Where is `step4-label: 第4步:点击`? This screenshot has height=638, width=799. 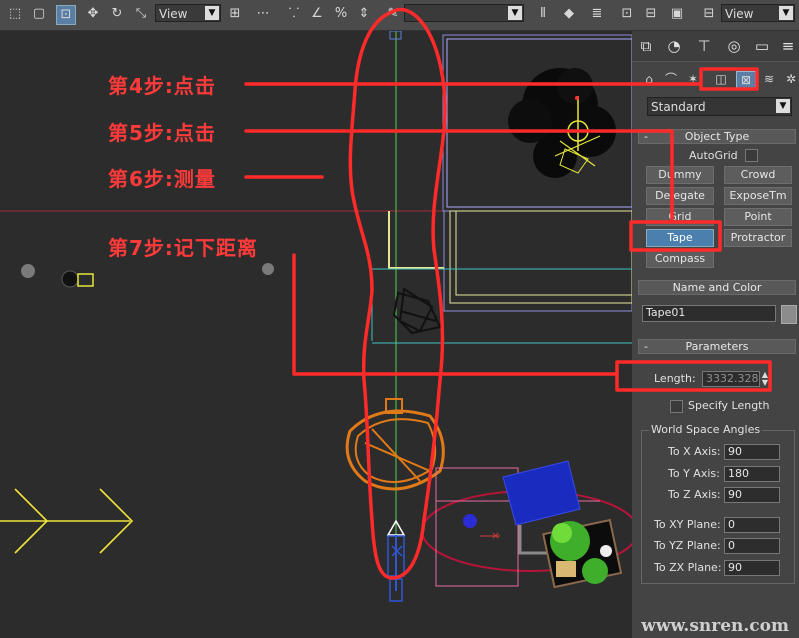 step4-label: 第4步:点击 is located at coordinates (162, 86).